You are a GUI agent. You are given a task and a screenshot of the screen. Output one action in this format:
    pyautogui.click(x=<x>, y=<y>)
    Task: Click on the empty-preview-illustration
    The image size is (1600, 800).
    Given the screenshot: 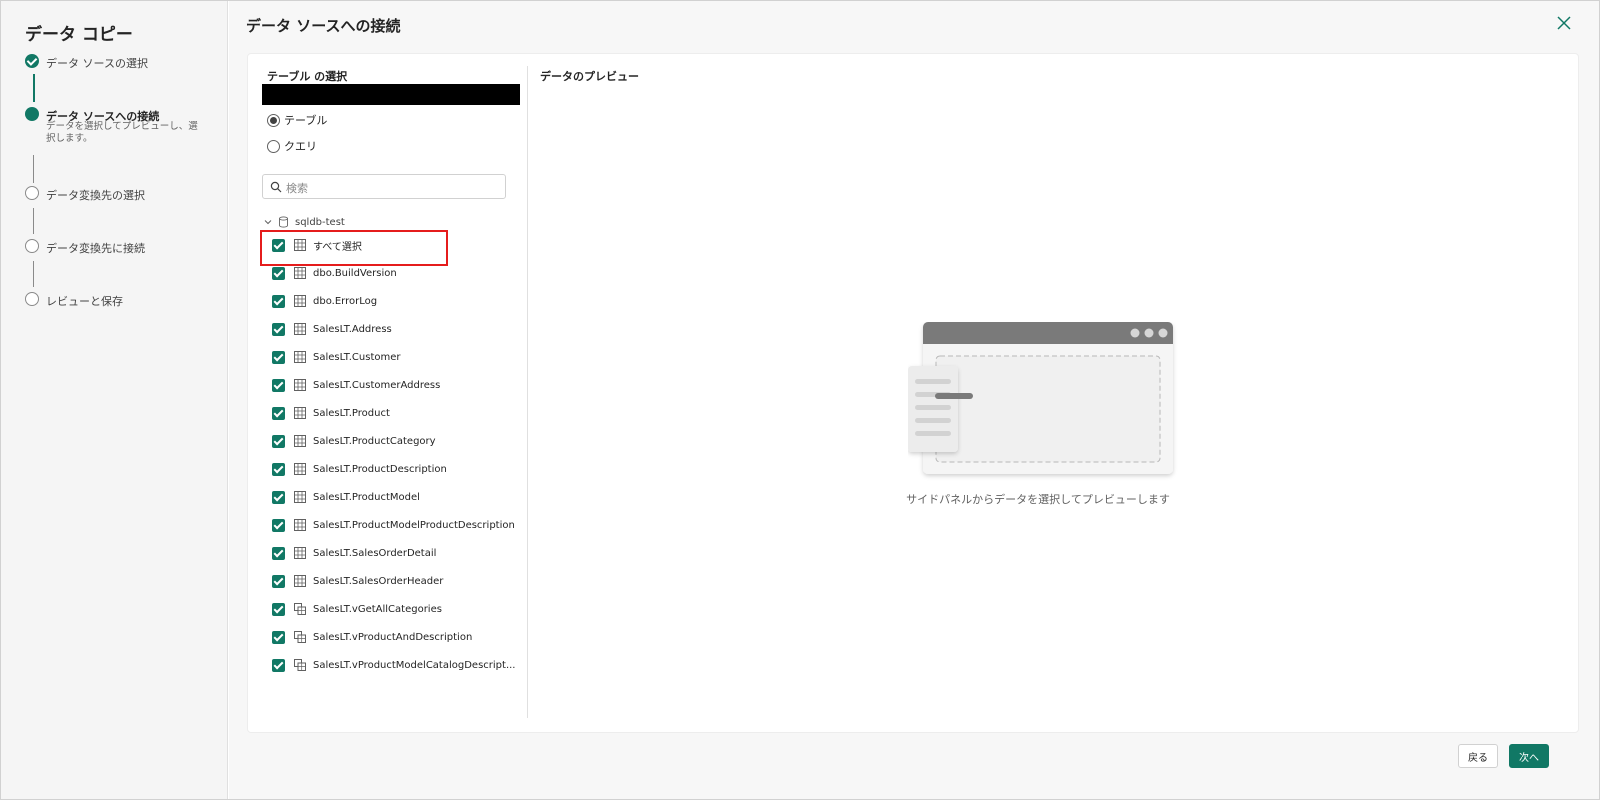 What is the action you would take?
    pyautogui.click(x=1040, y=398)
    